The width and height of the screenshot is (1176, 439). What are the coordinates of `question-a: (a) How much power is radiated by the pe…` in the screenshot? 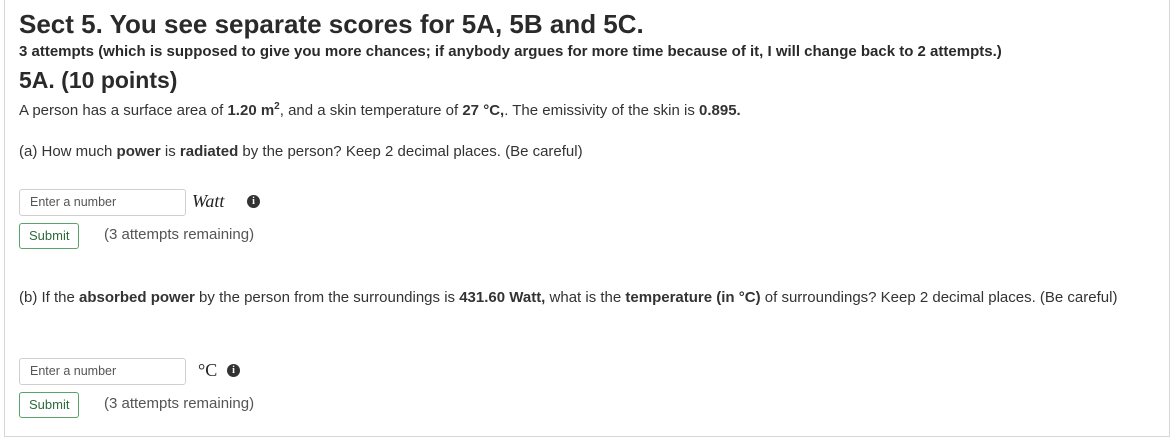 It's located at (301, 151).